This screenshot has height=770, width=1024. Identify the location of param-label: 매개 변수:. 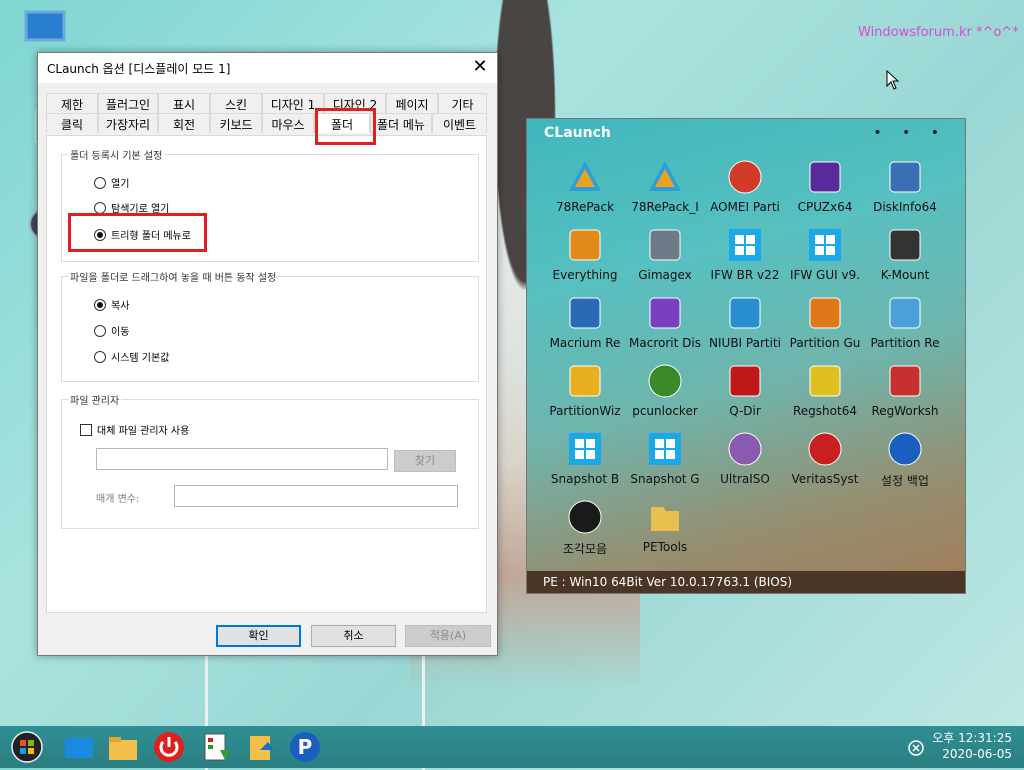
(118, 499).